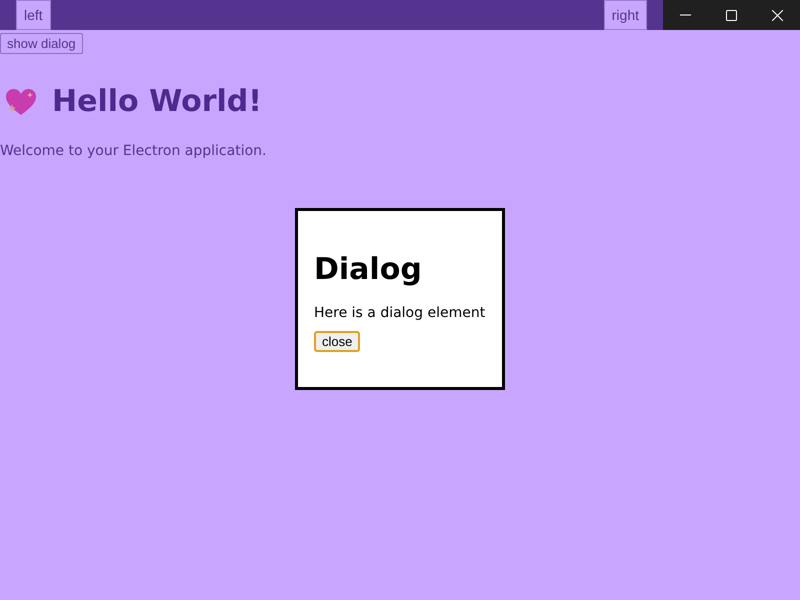  Describe the element at coordinates (41, 43) in the screenshot. I see `show-dialog-button: show dialog` at that location.